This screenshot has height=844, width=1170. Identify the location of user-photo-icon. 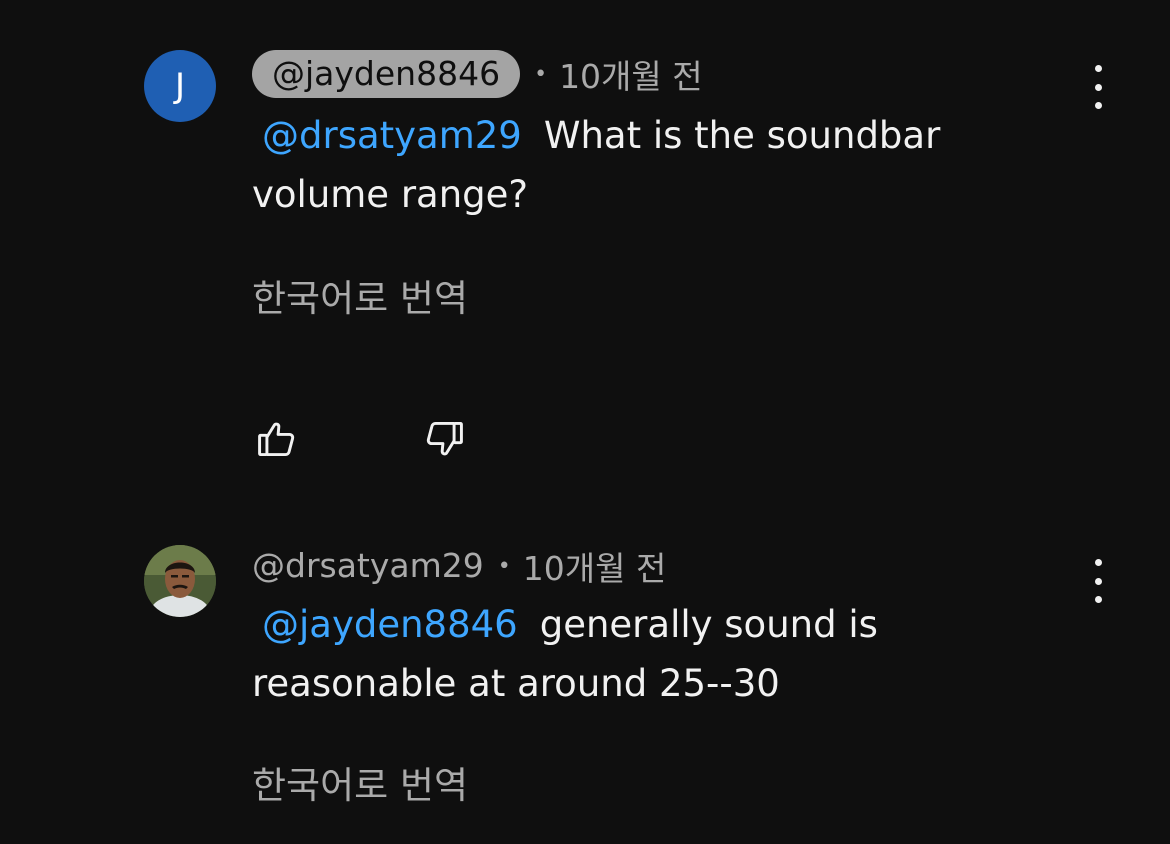
(180, 581).